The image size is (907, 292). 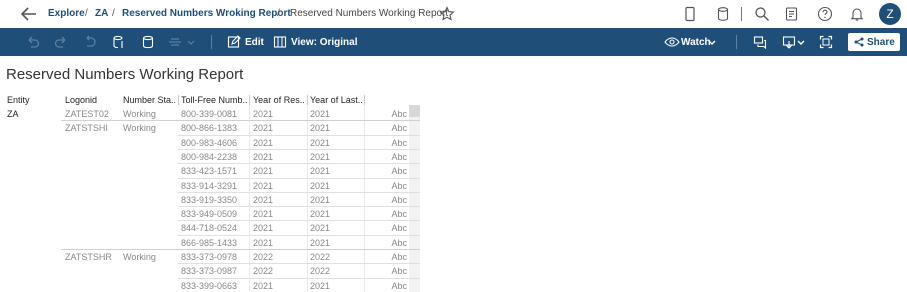 What do you see at coordinates (119, 42) in the screenshot?
I see `refresh-data-icon` at bounding box center [119, 42].